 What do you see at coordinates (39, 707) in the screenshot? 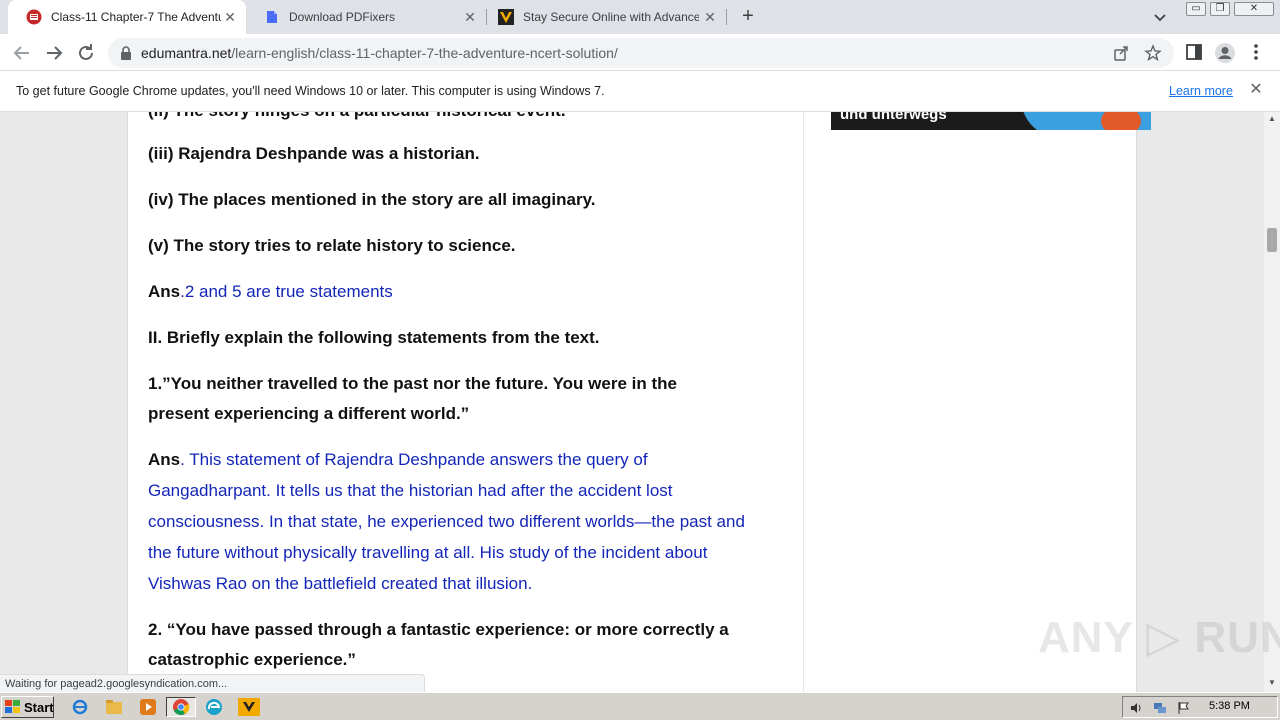
I see `start-label: Start` at bounding box center [39, 707].